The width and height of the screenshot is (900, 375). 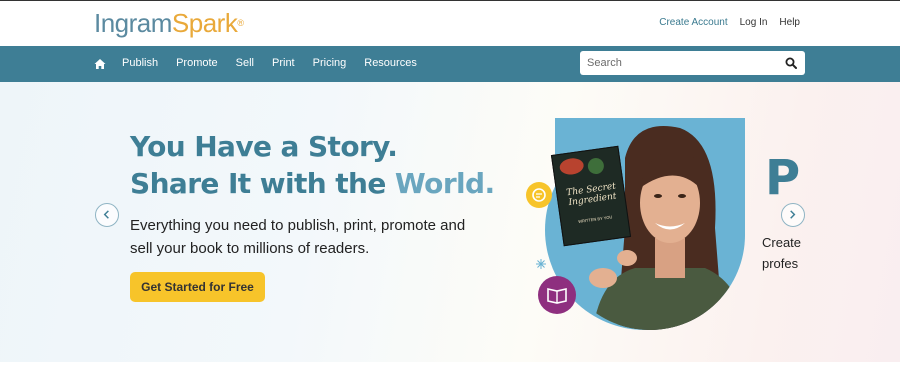 What do you see at coordinates (262, 183) in the screenshot?
I see `headline-line-2-text: Share It with the` at bounding box center [262, 183].